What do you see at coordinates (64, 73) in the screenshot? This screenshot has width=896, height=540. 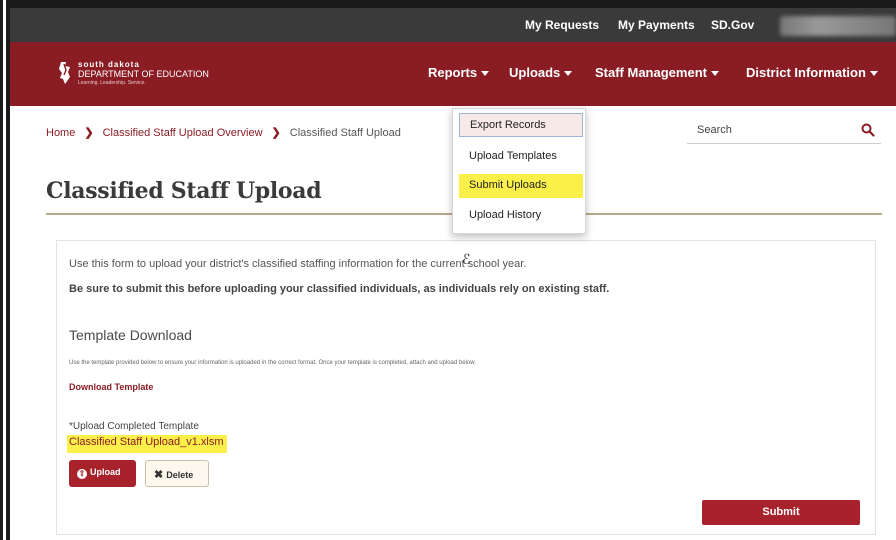 I see `state-outline-icon` at bounding box center [64, 73].